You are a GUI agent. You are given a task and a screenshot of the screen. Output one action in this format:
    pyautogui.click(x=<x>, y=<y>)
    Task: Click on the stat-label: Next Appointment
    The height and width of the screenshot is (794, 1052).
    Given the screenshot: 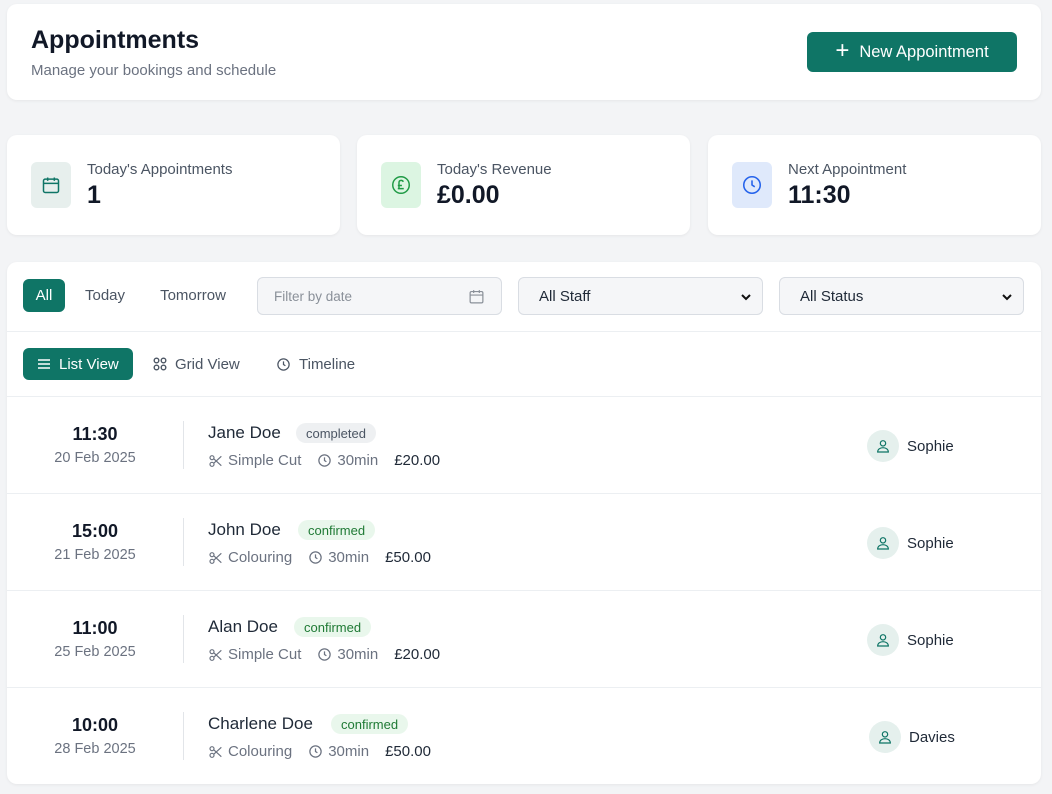 What is the action you would take?
    pyautogui.click(x=847, y=169)
    